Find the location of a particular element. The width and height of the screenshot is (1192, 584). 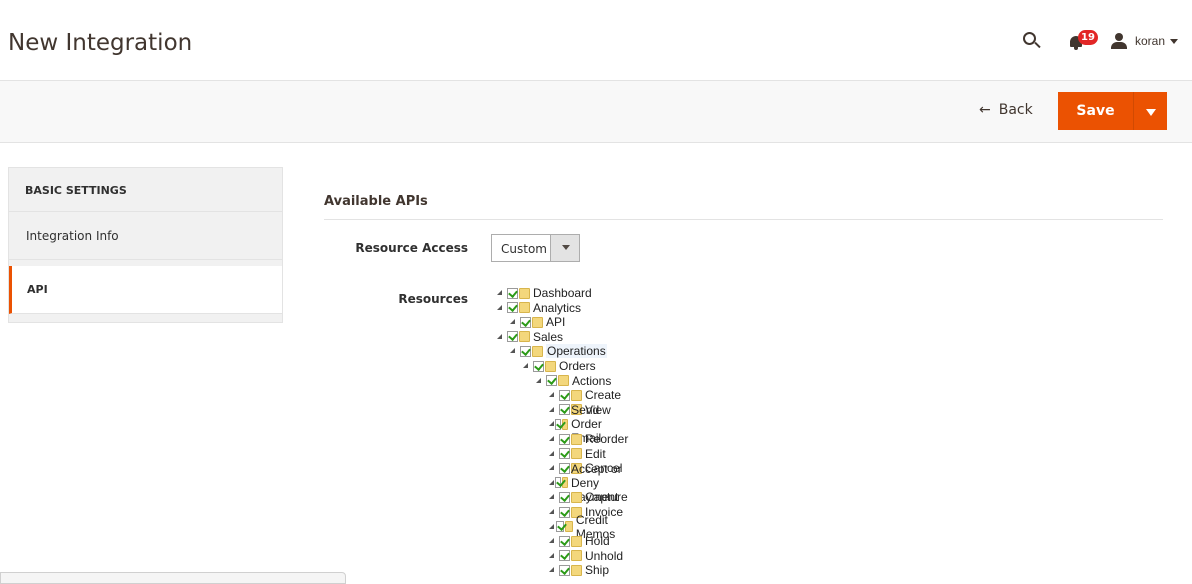

tree-node: Capture is located at coordinates (588, 497).